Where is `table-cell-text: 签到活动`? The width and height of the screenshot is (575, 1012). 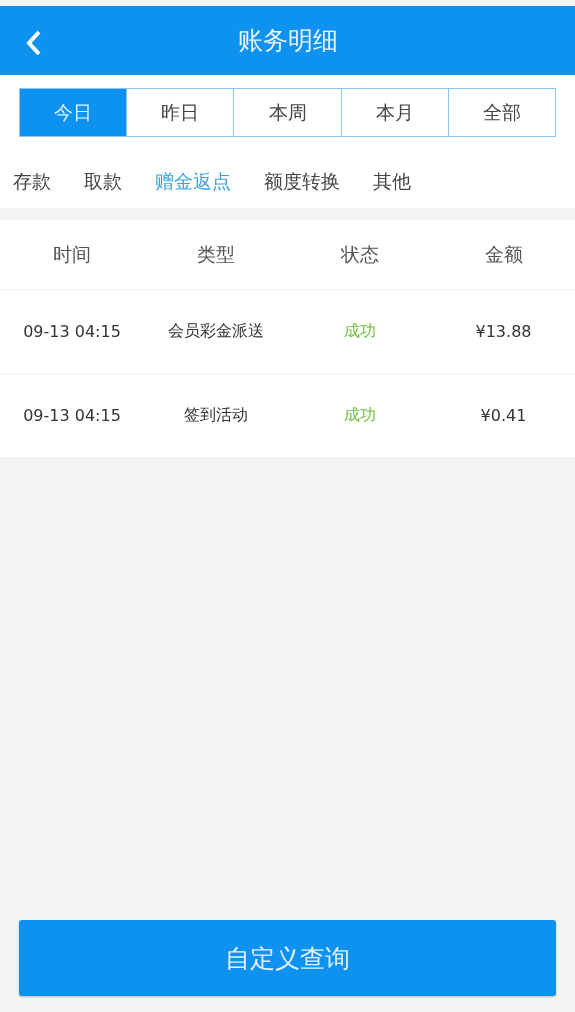 table-cell-text: 签到活动 is located at coordinates (216, 415).